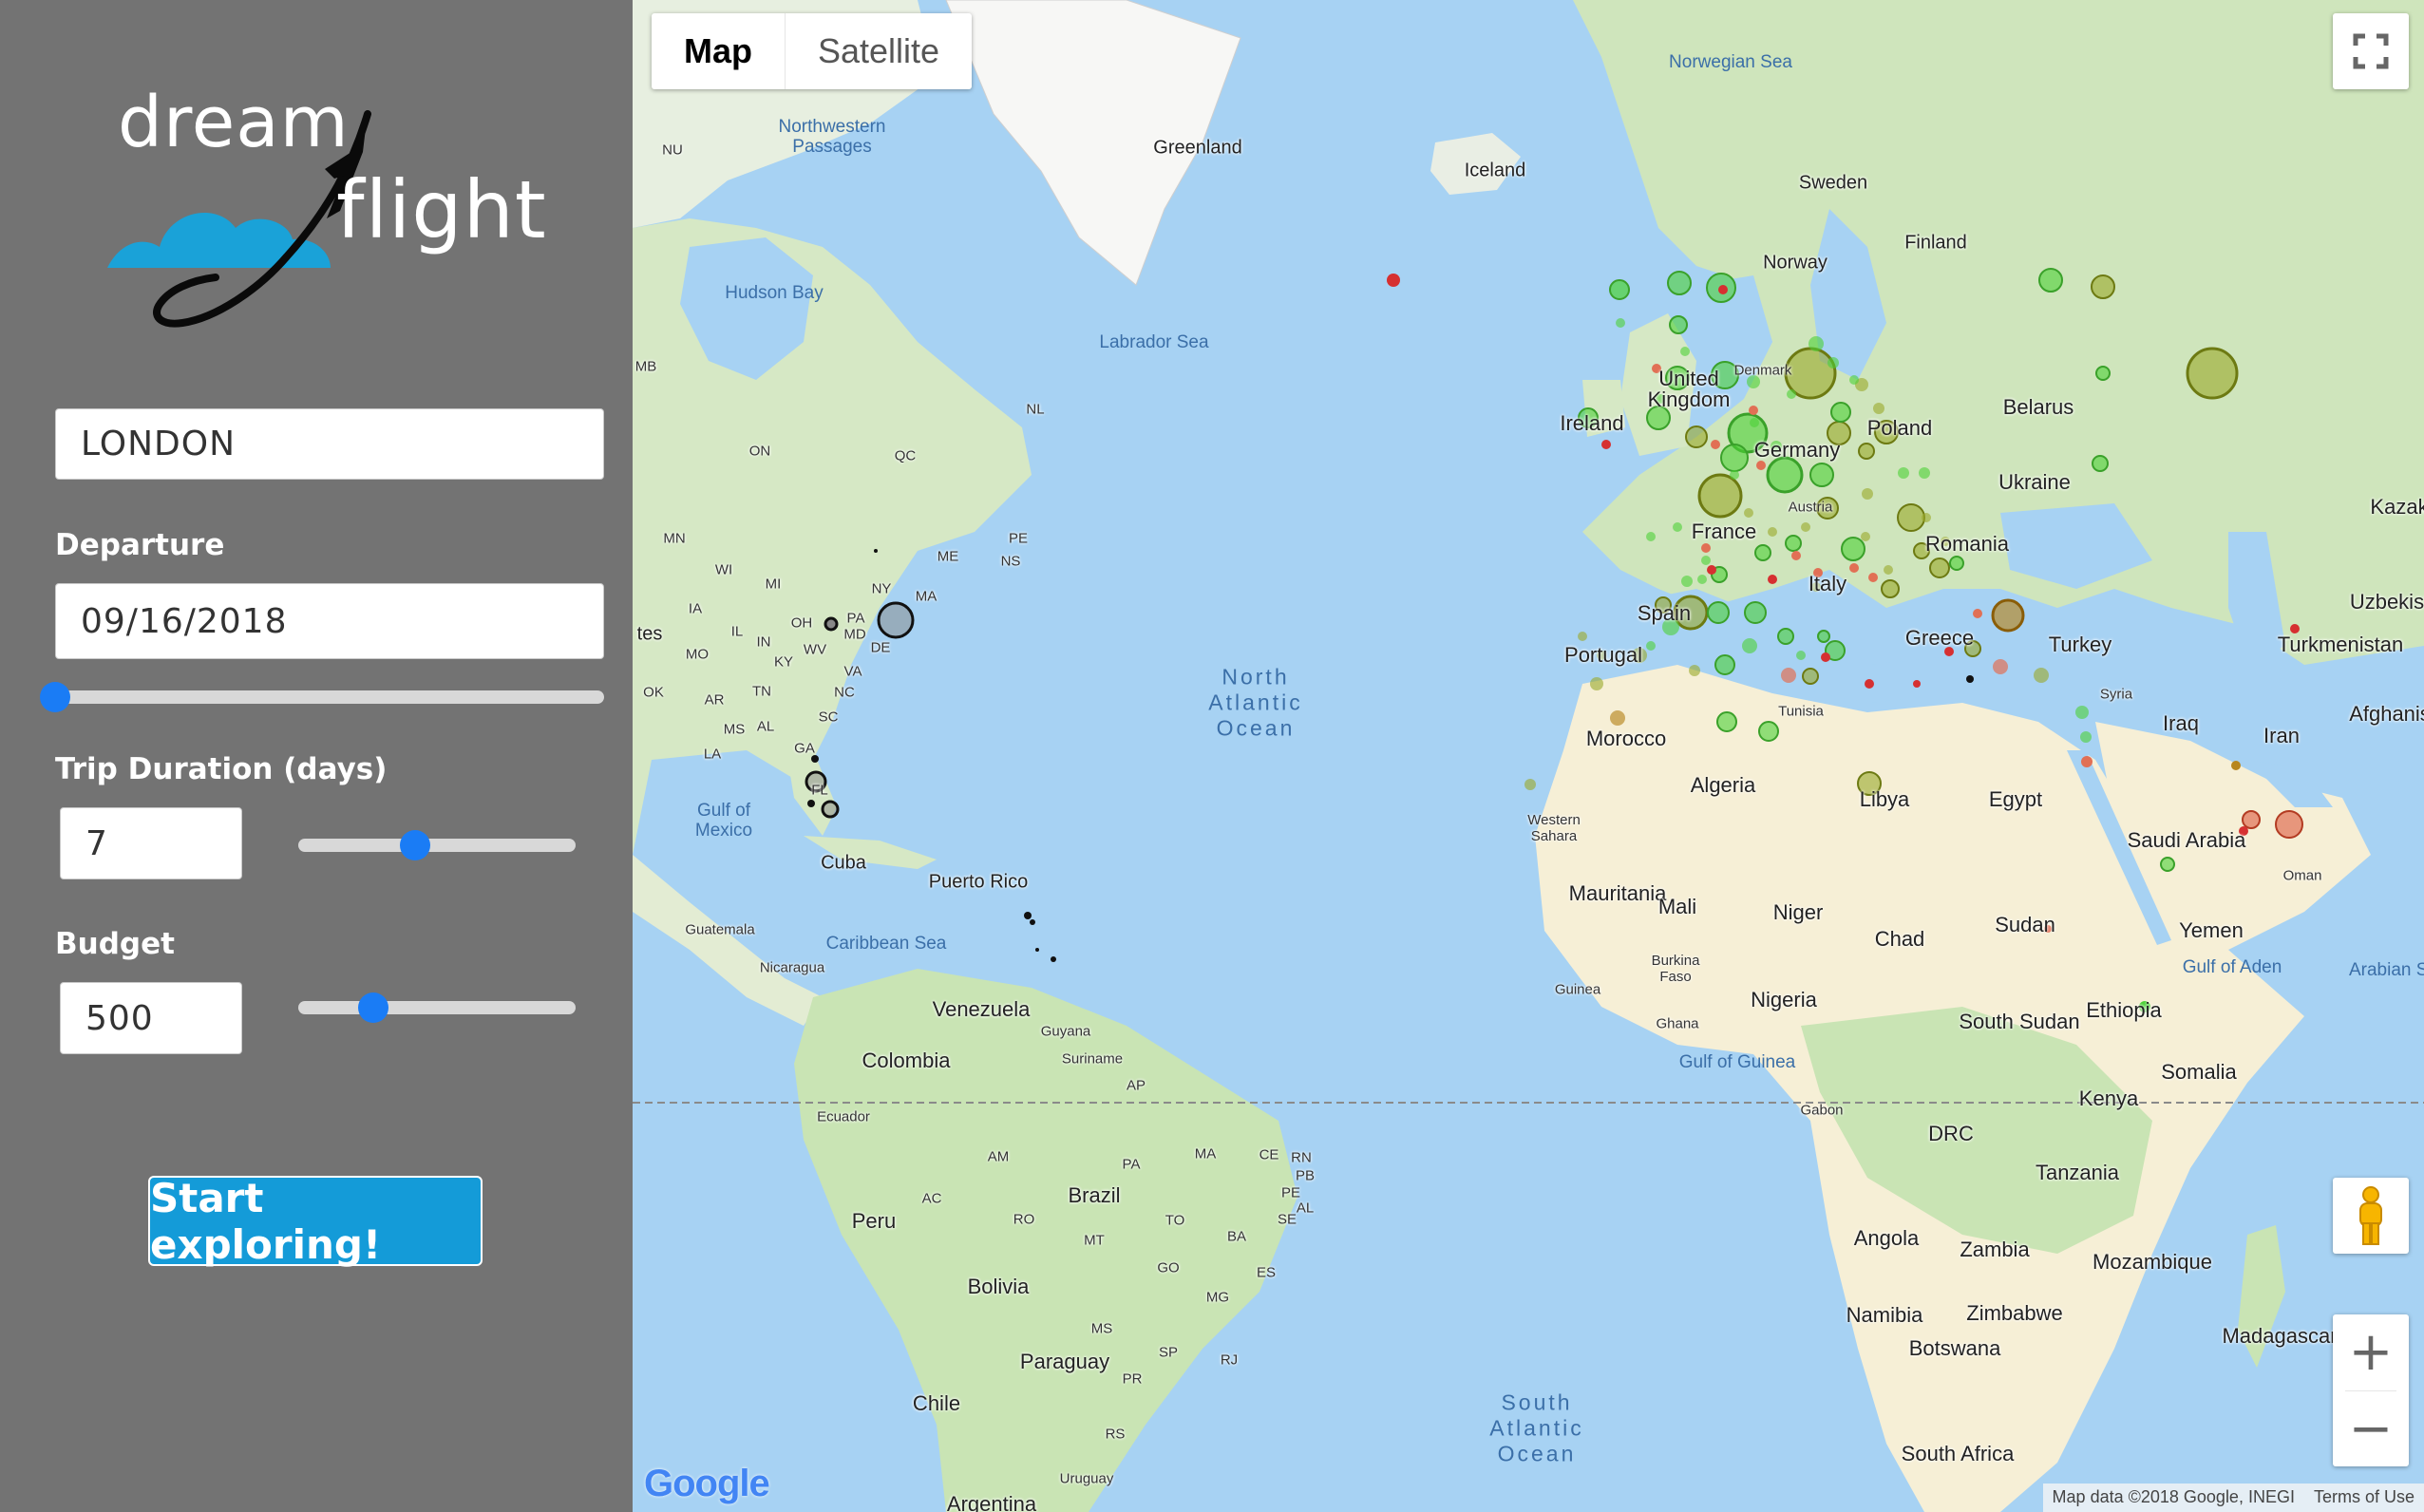 This screenshot has width=2424, height=1512. What do you see at coordinates (2371, 1429) in the screenshot?
I see `zoom-out-button: −` at bounding box center [2371, 1429].